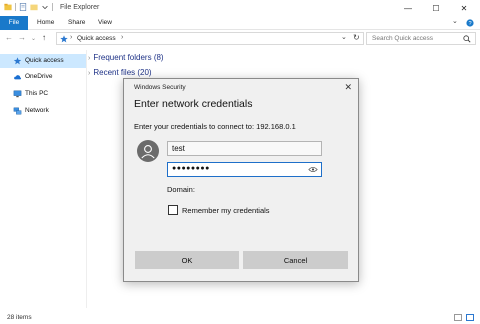  I want to click on tab-home: Home, so click(45, 23).